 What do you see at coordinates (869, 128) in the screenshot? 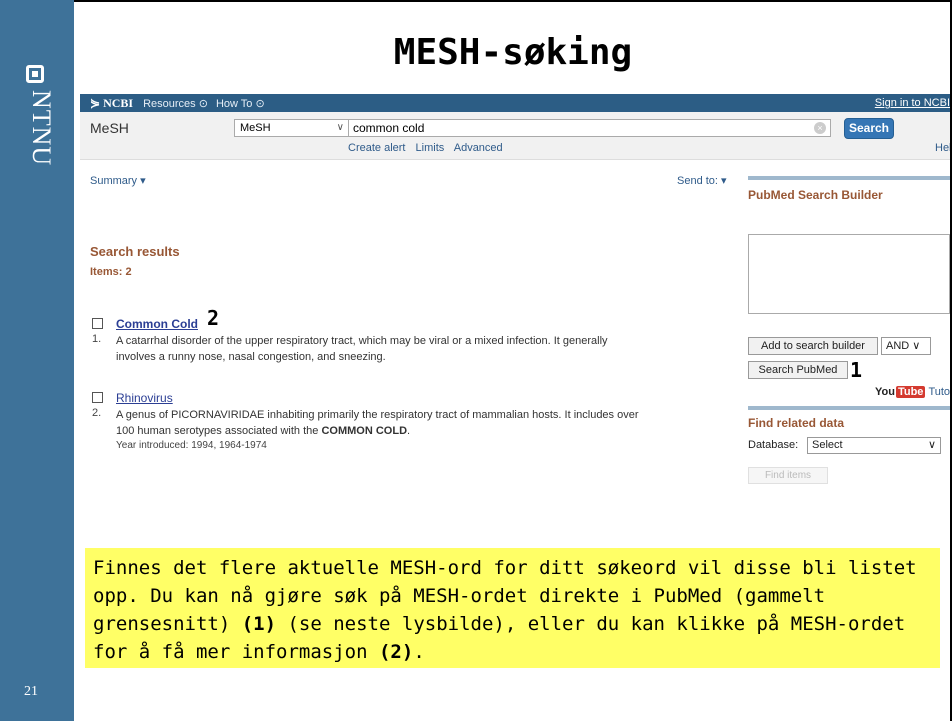
I see `search-button: Search` at bounding box center [869, 128].